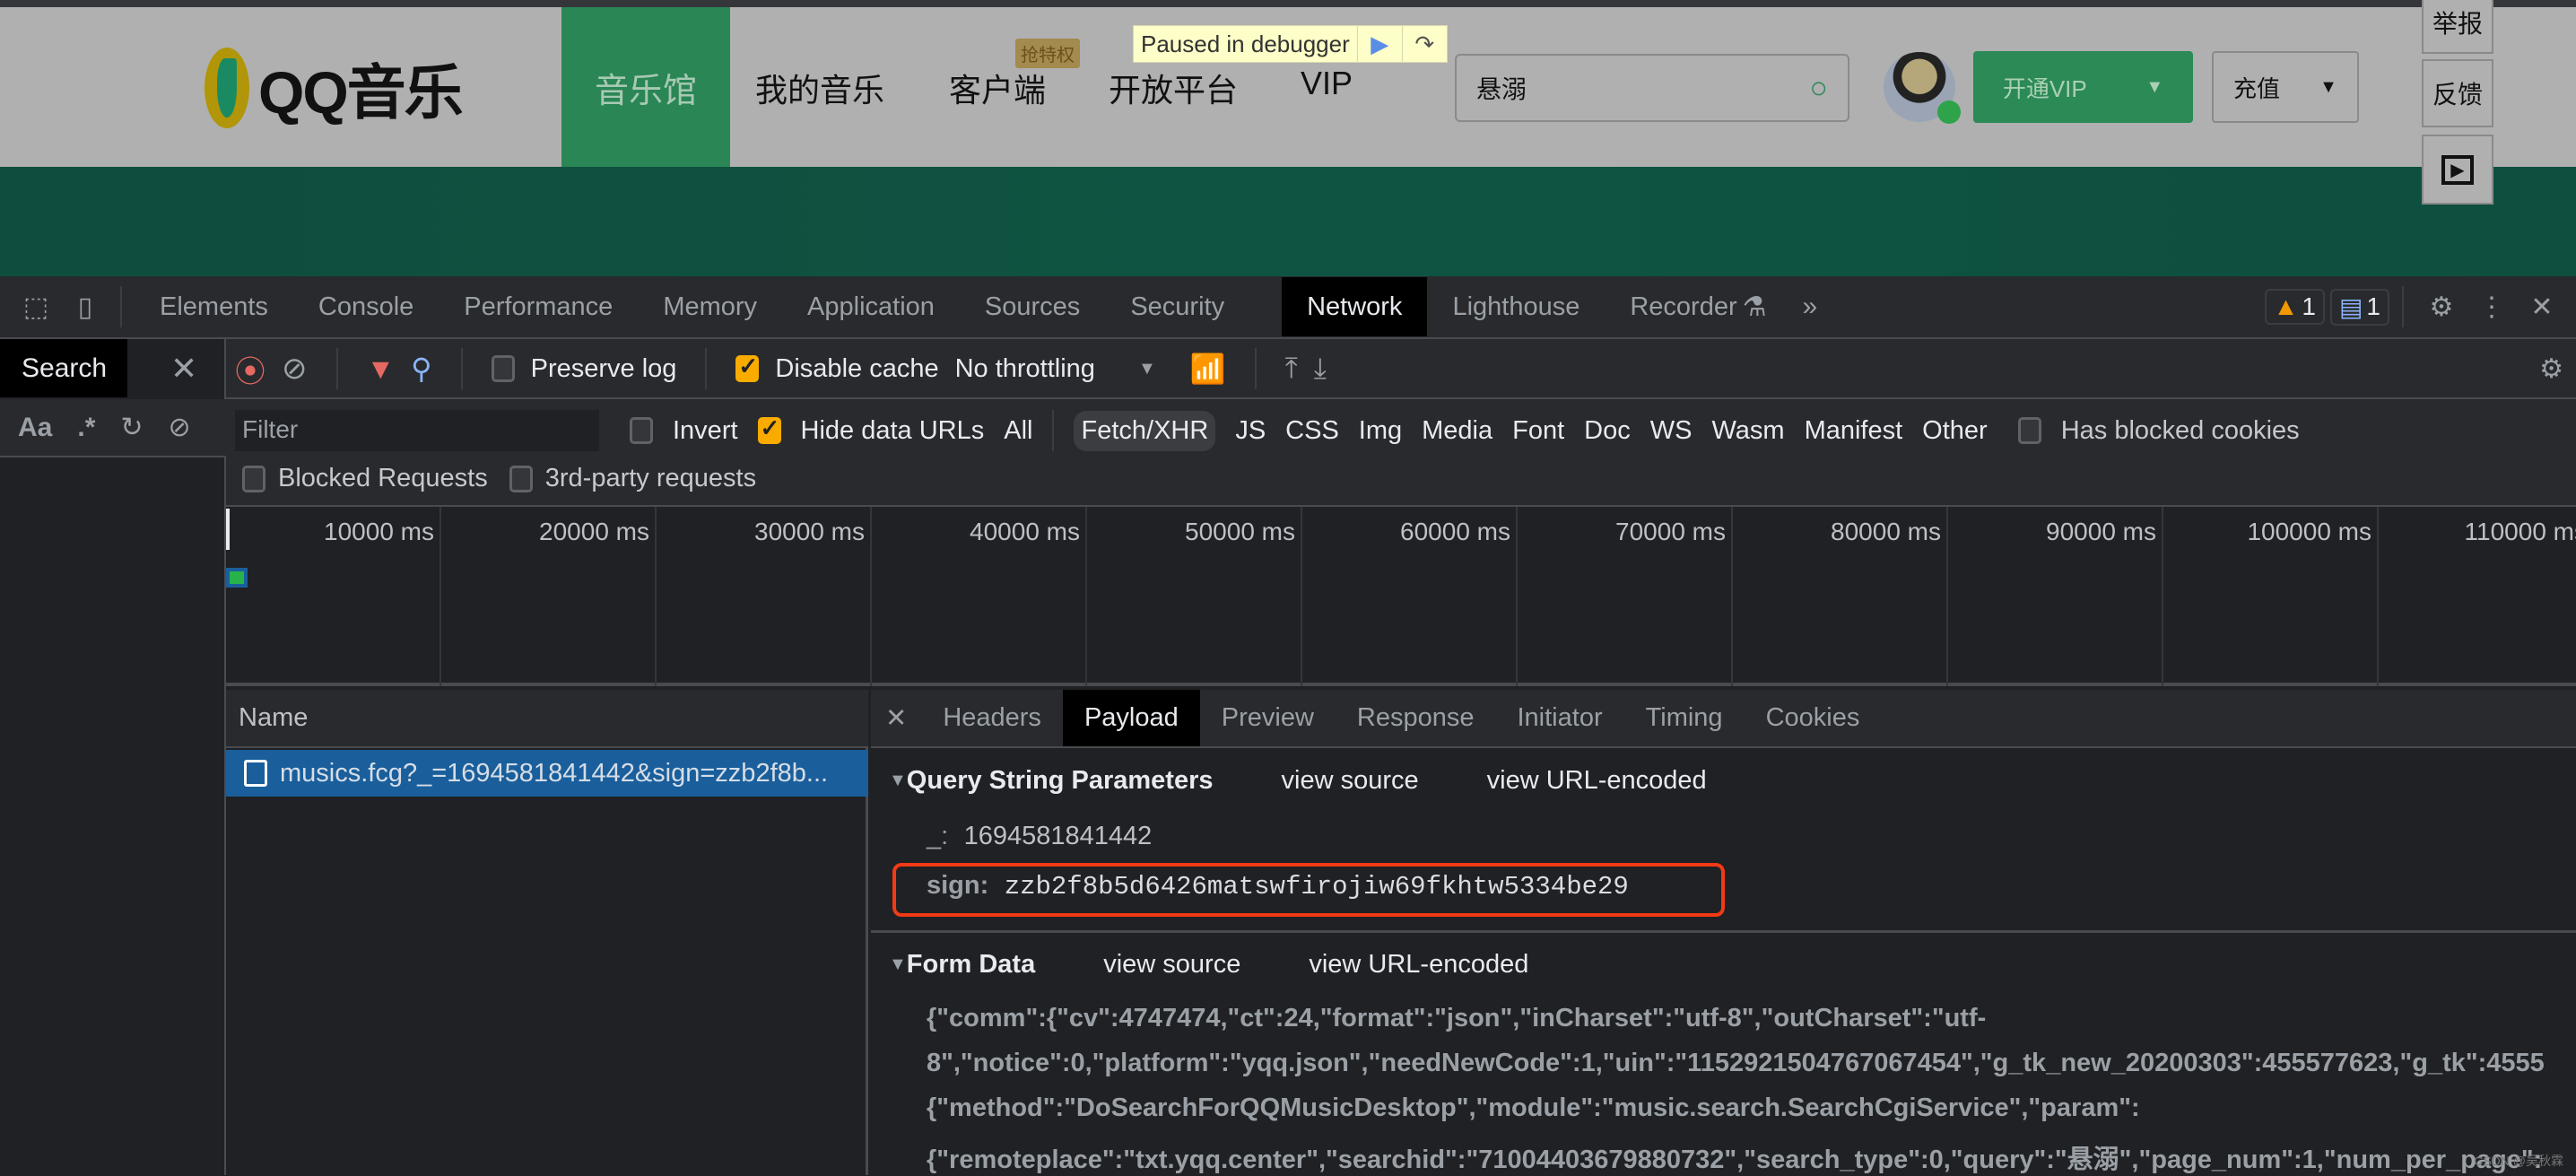 The image size is (2576, 1176). I want to click on clear-icon: ⊘, so click(295, 369).